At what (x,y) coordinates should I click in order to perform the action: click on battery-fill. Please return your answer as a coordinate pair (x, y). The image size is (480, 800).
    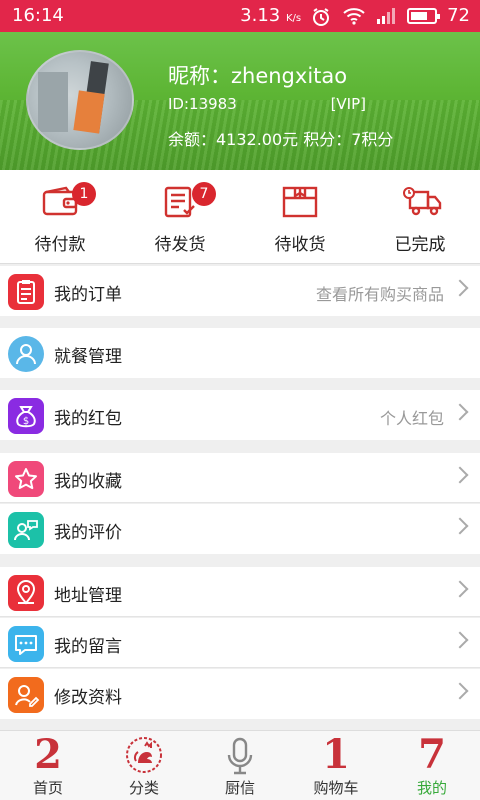
    Looking at the image, I should click on (419, 15).